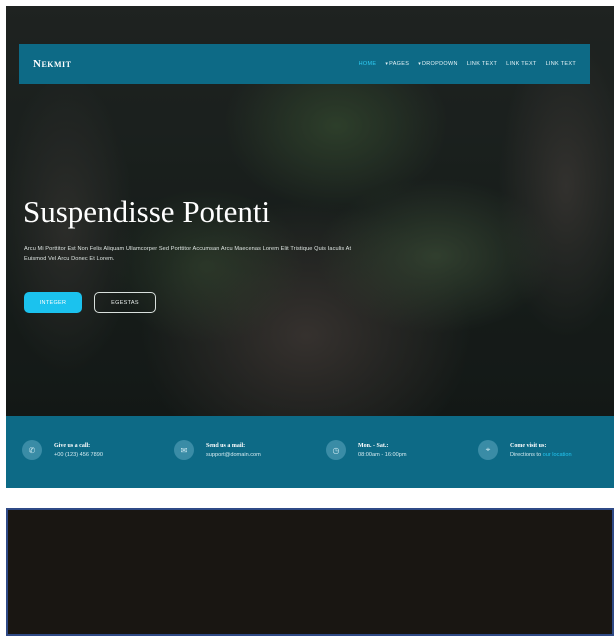 The height and width of the screenshot is (638, 614). I want to click on info-title: Give us a call:, so click(72, 445).